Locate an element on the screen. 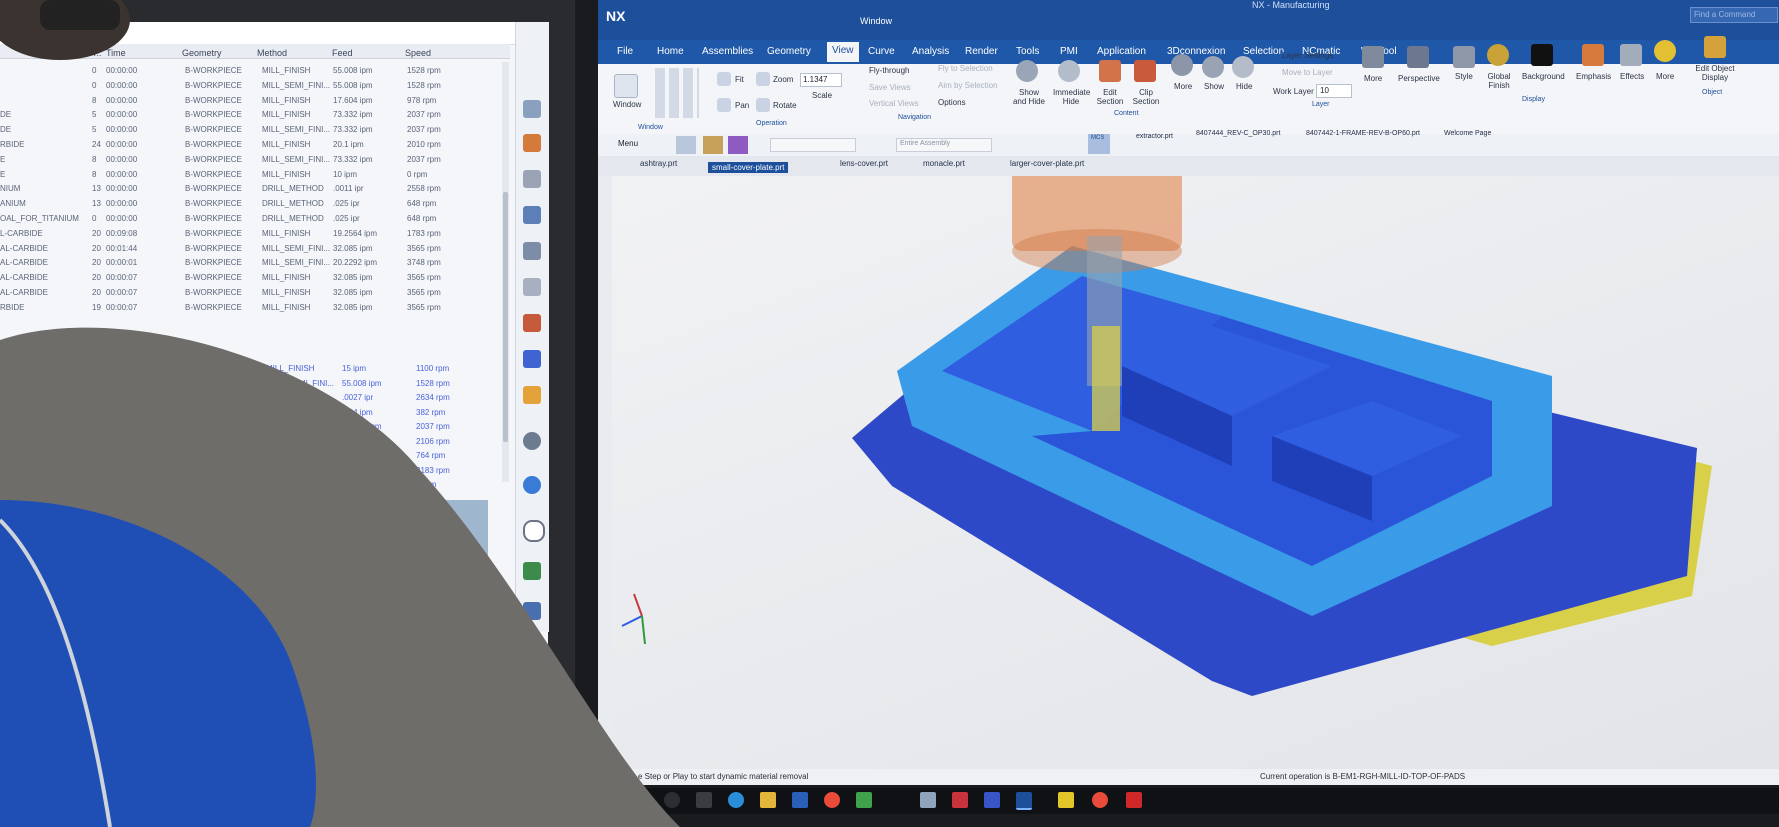  background-icon is located at coordinates (1542, 55).